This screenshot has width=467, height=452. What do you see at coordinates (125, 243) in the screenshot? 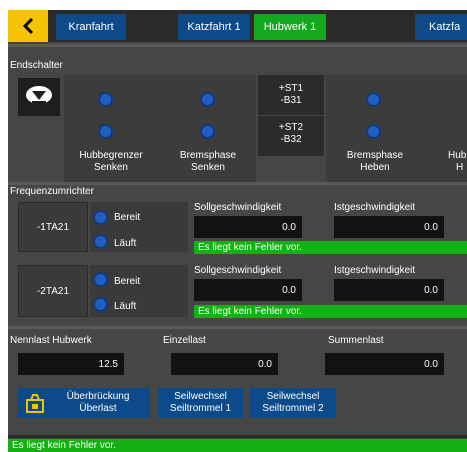
I see `converter-1-laeuft-label: Läuft` at bounding box center [125, 243].